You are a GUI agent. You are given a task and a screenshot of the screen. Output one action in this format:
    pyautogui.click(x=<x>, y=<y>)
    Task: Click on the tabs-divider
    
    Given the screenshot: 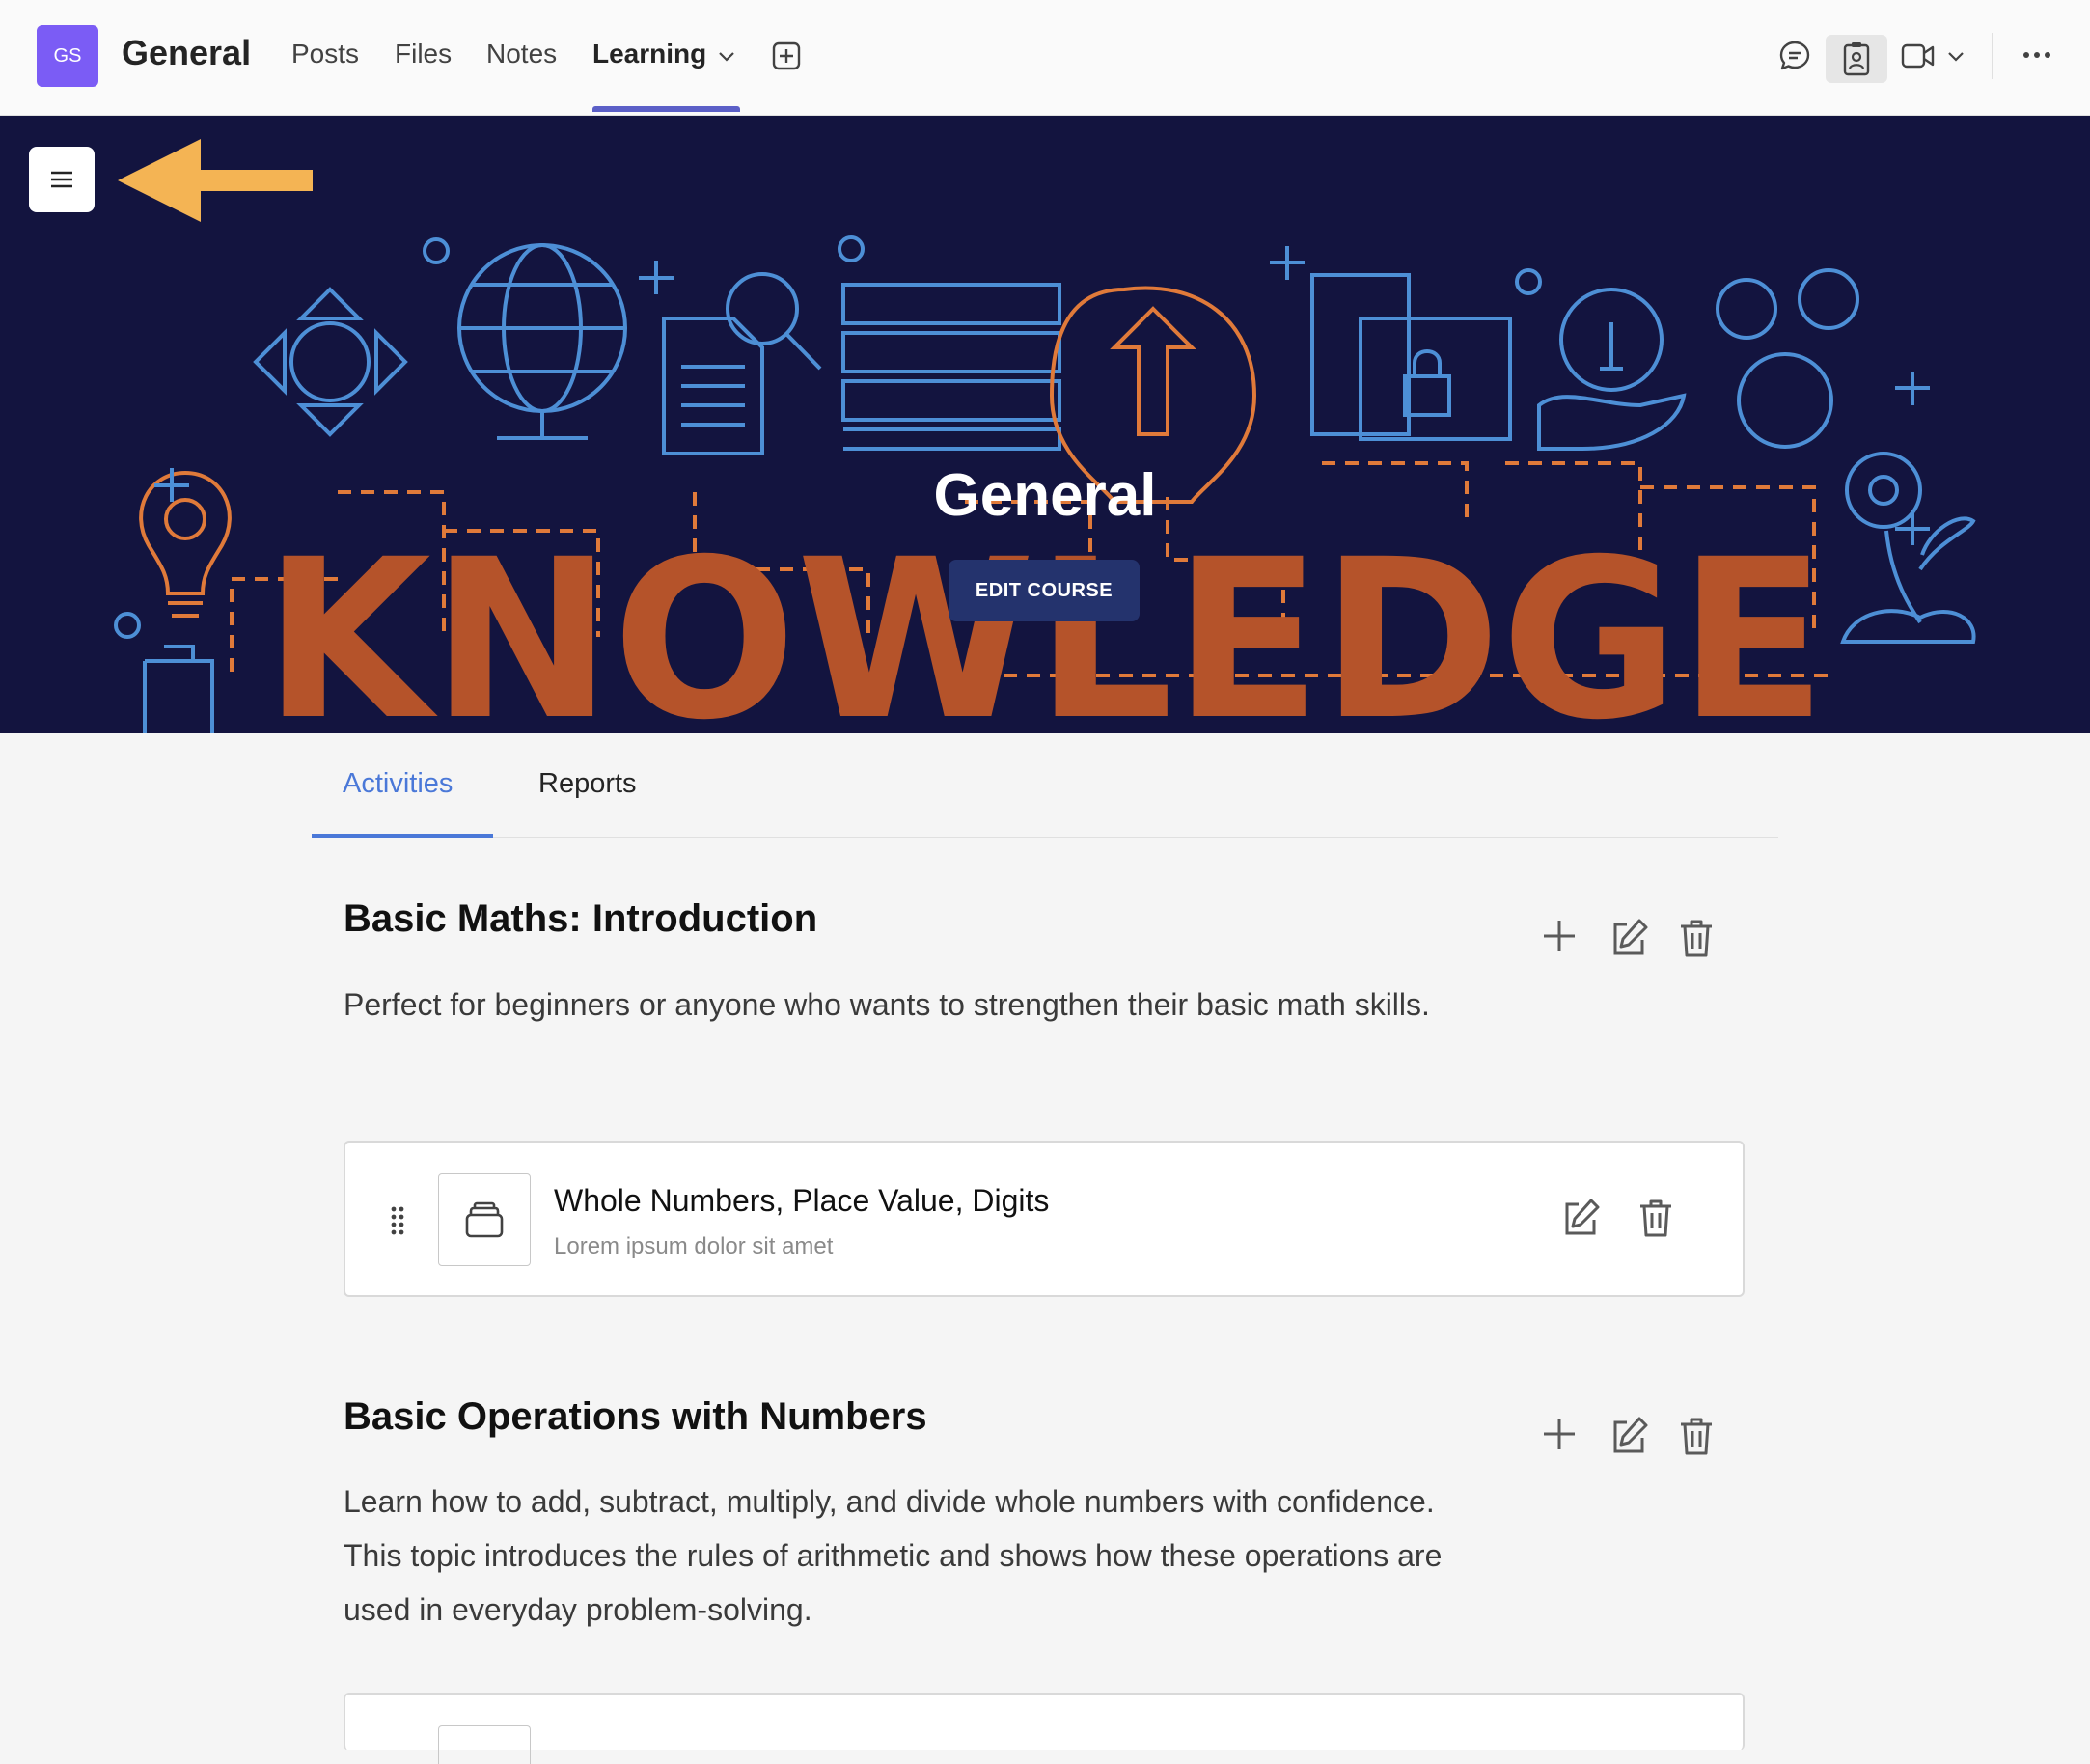 What is the action you would take?
    pyautogui.click(x=1045, y=837)
    